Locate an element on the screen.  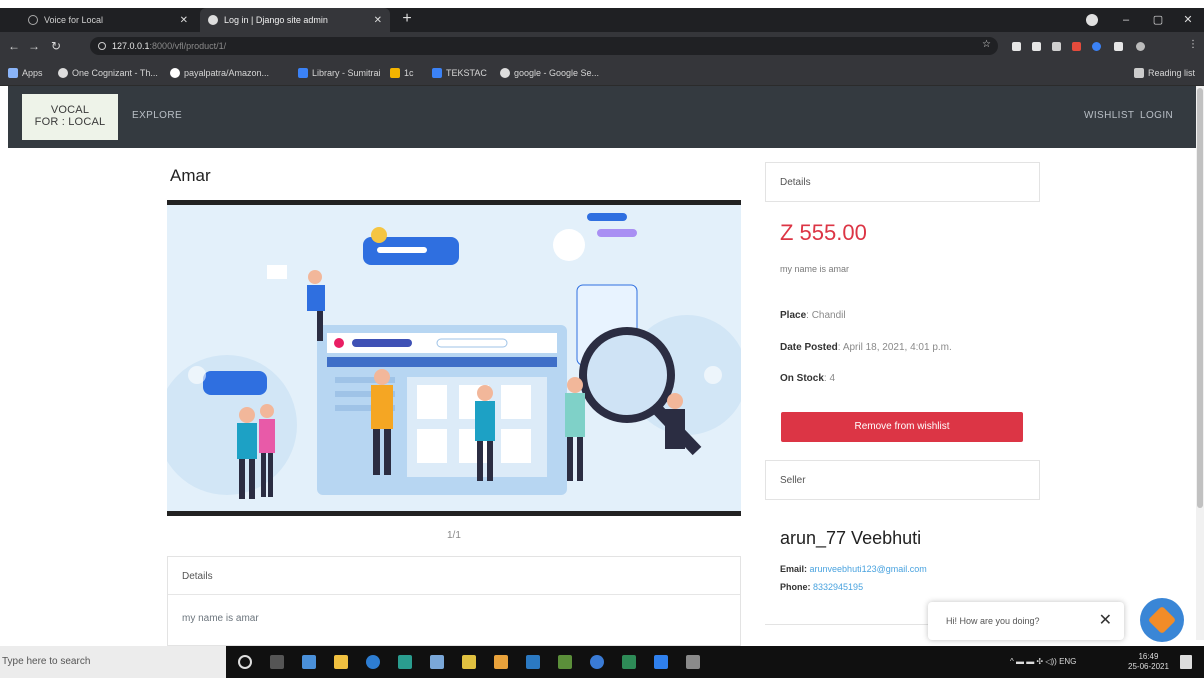
sidebar-description: my name is amar is located at coordinates (815, 269).